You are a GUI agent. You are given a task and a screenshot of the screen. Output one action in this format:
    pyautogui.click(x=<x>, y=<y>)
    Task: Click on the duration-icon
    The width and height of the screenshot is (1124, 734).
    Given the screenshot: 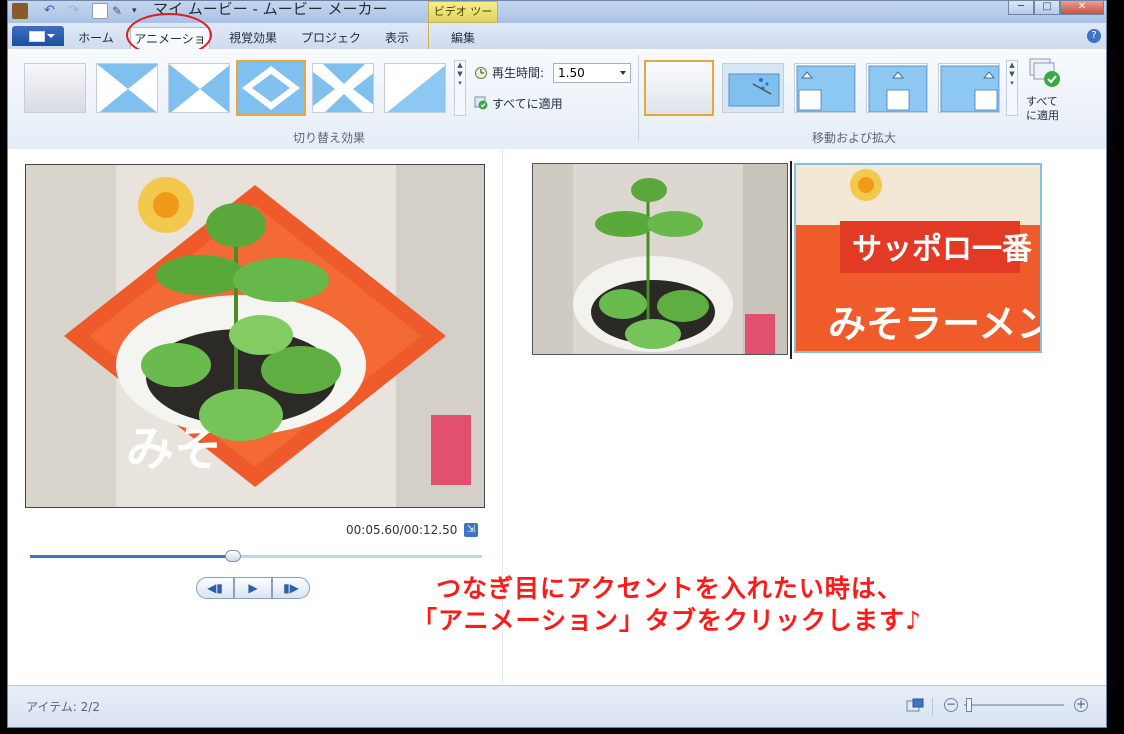 What is the action you would take?
    pyautogui.click(x=481, y=71)
    